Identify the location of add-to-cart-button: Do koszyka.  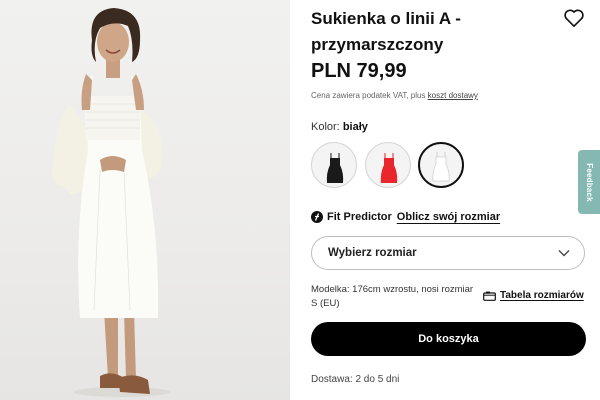
(448, 339).